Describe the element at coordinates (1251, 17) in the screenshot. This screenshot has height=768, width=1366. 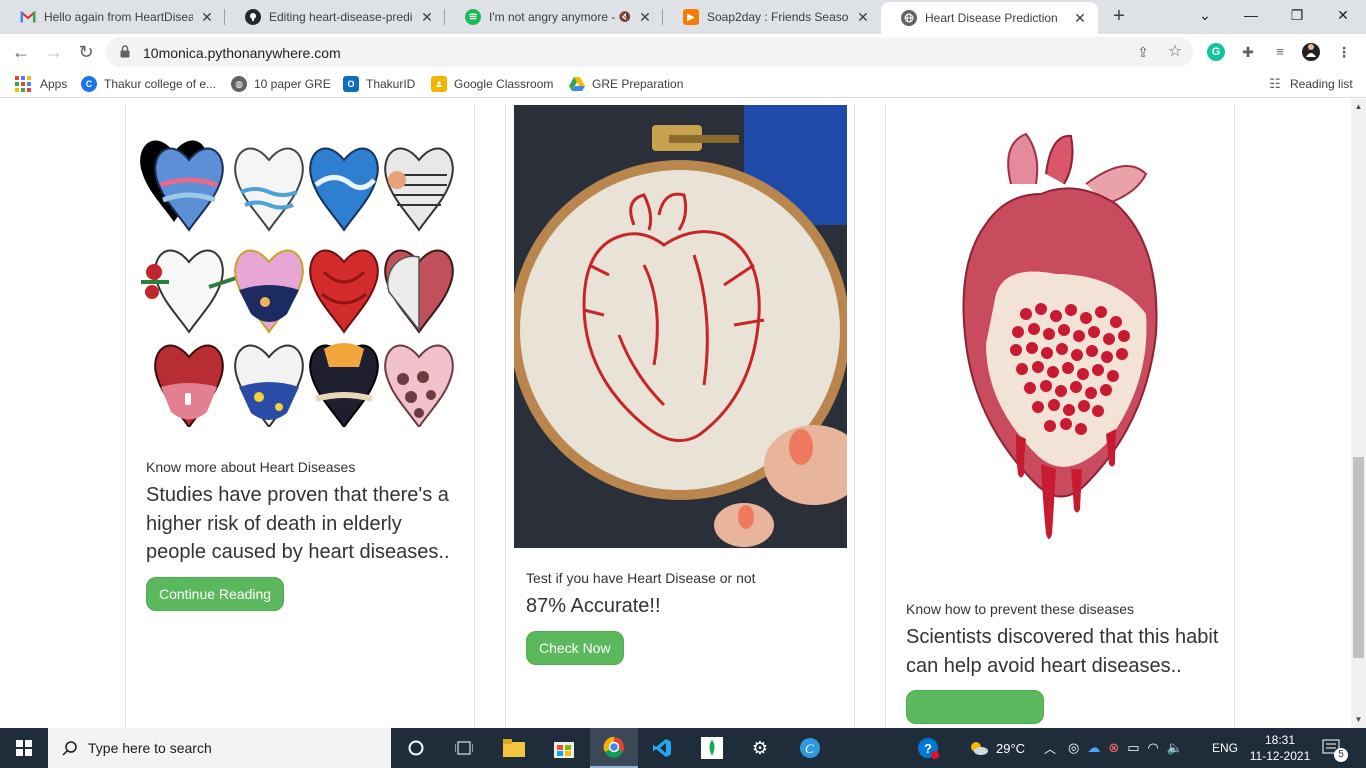
I see `minimize-button: —` at that location.